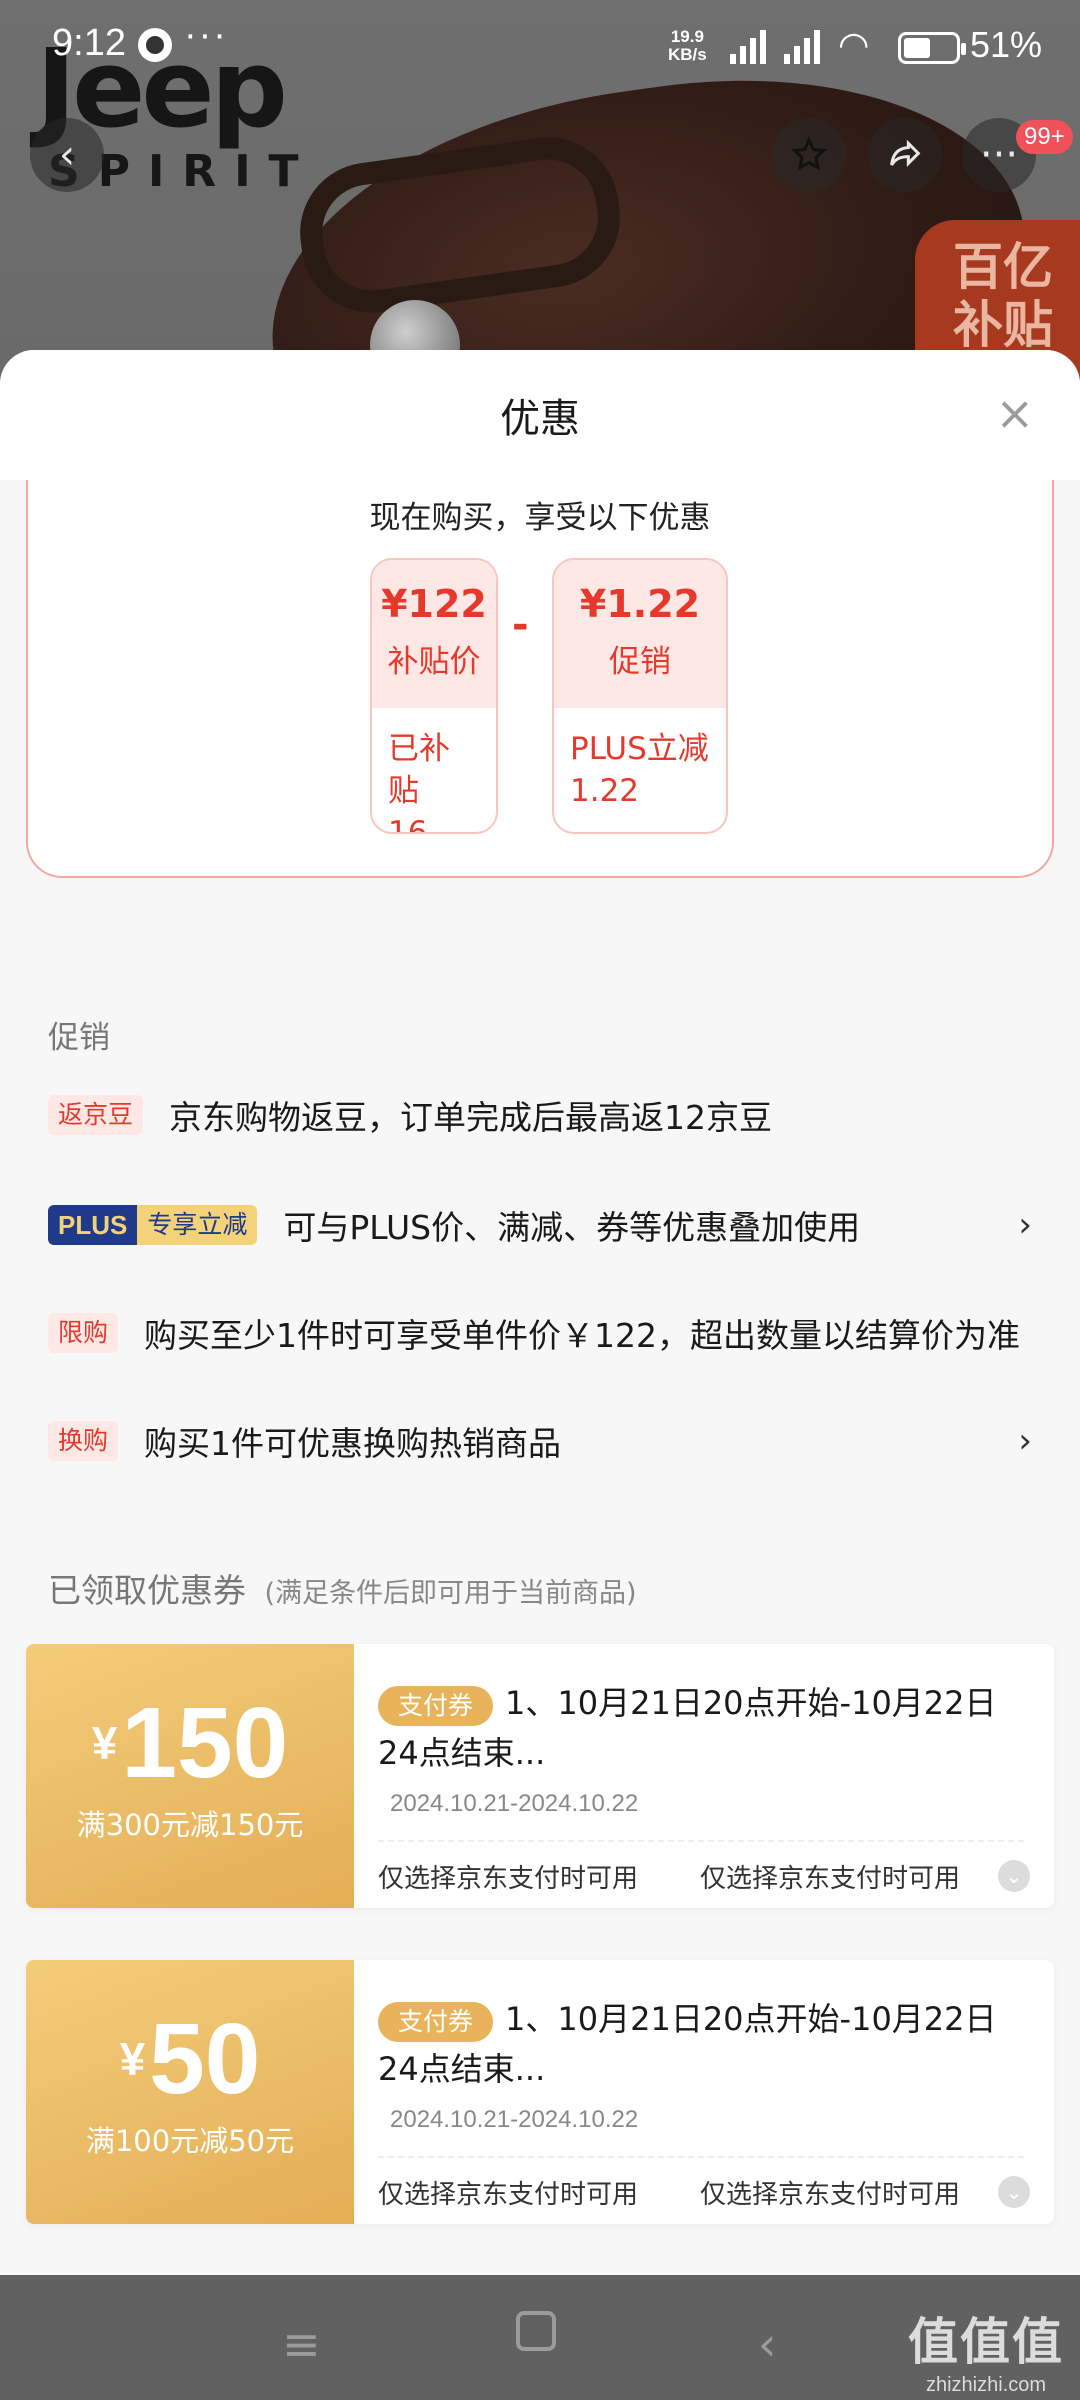 The width and height of the screenshot is (1080, 2400). Describe the element at coordinates (205, 1743) in the screenshot. I see `coupon-amount: 150` at that location.